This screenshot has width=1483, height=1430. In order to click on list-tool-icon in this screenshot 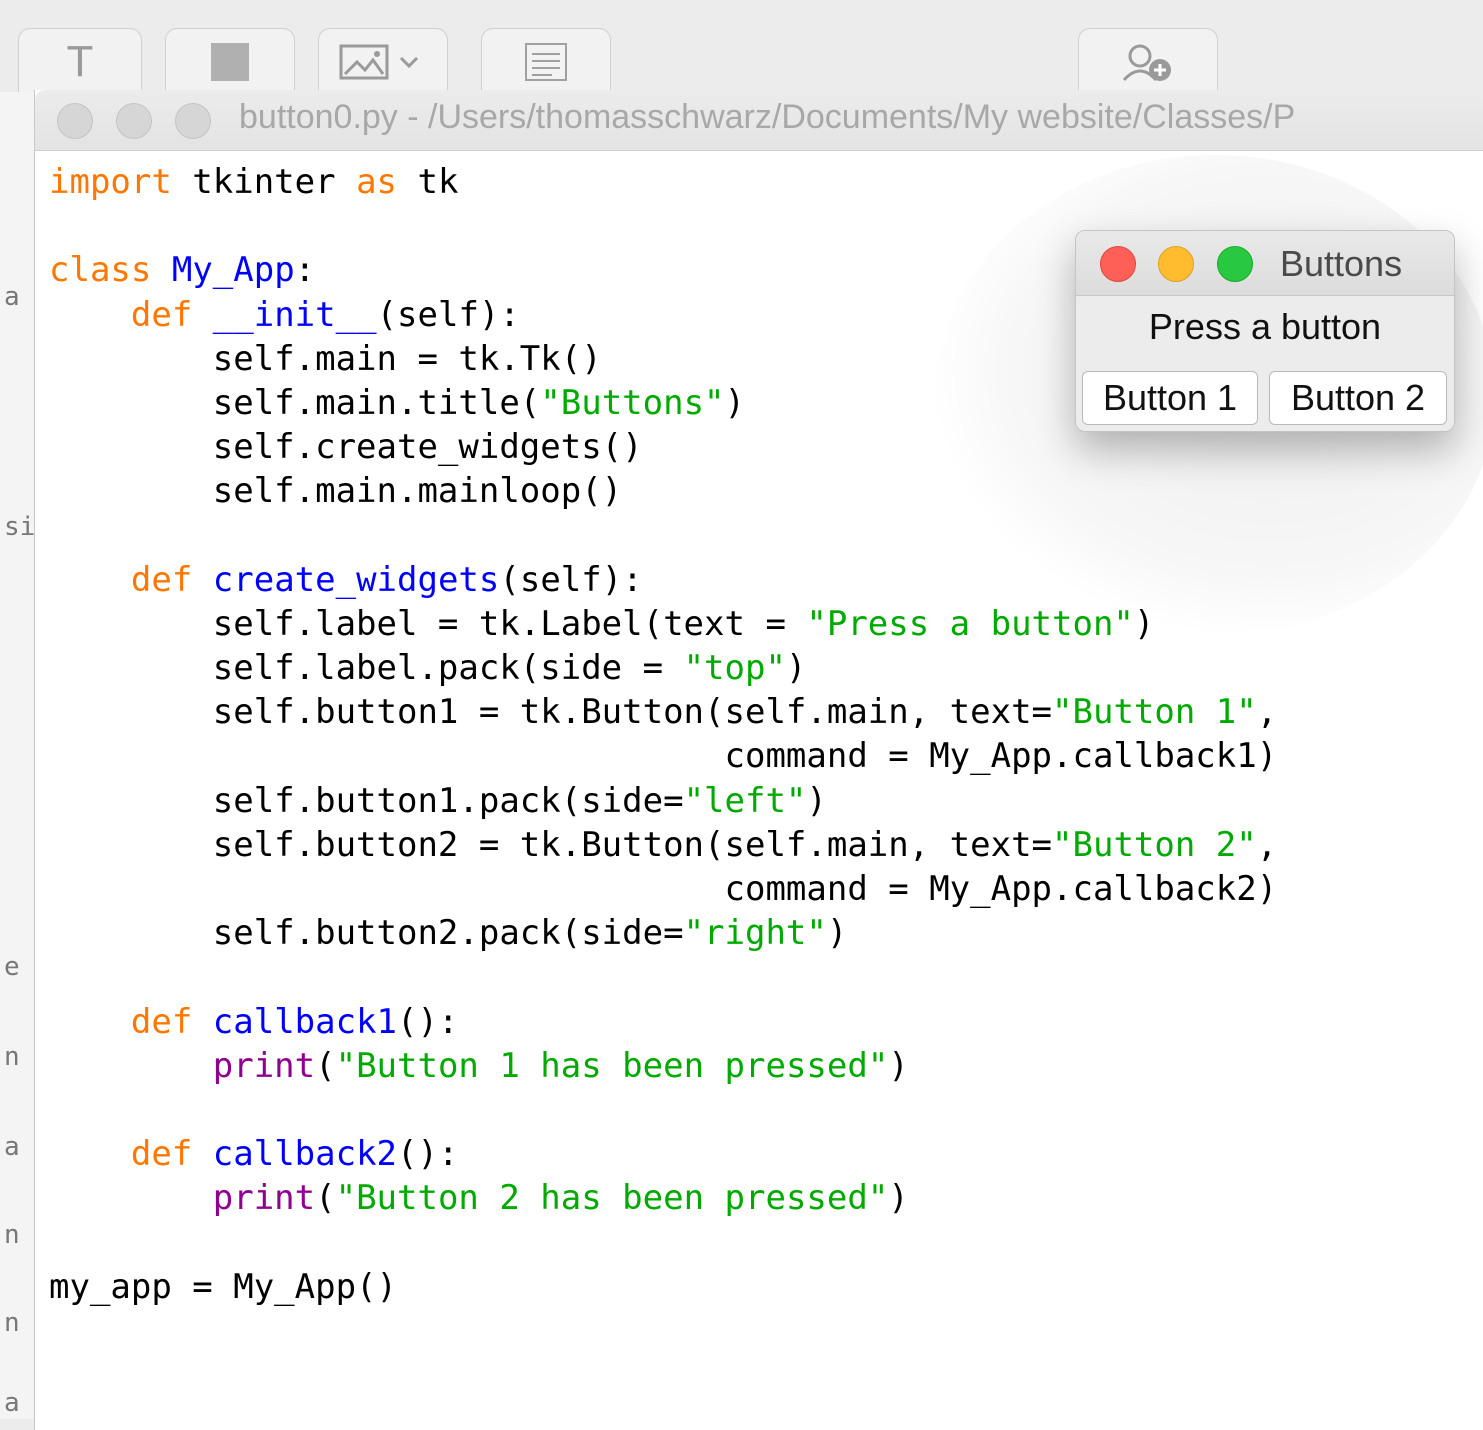, I will do `click(546, 62)`.